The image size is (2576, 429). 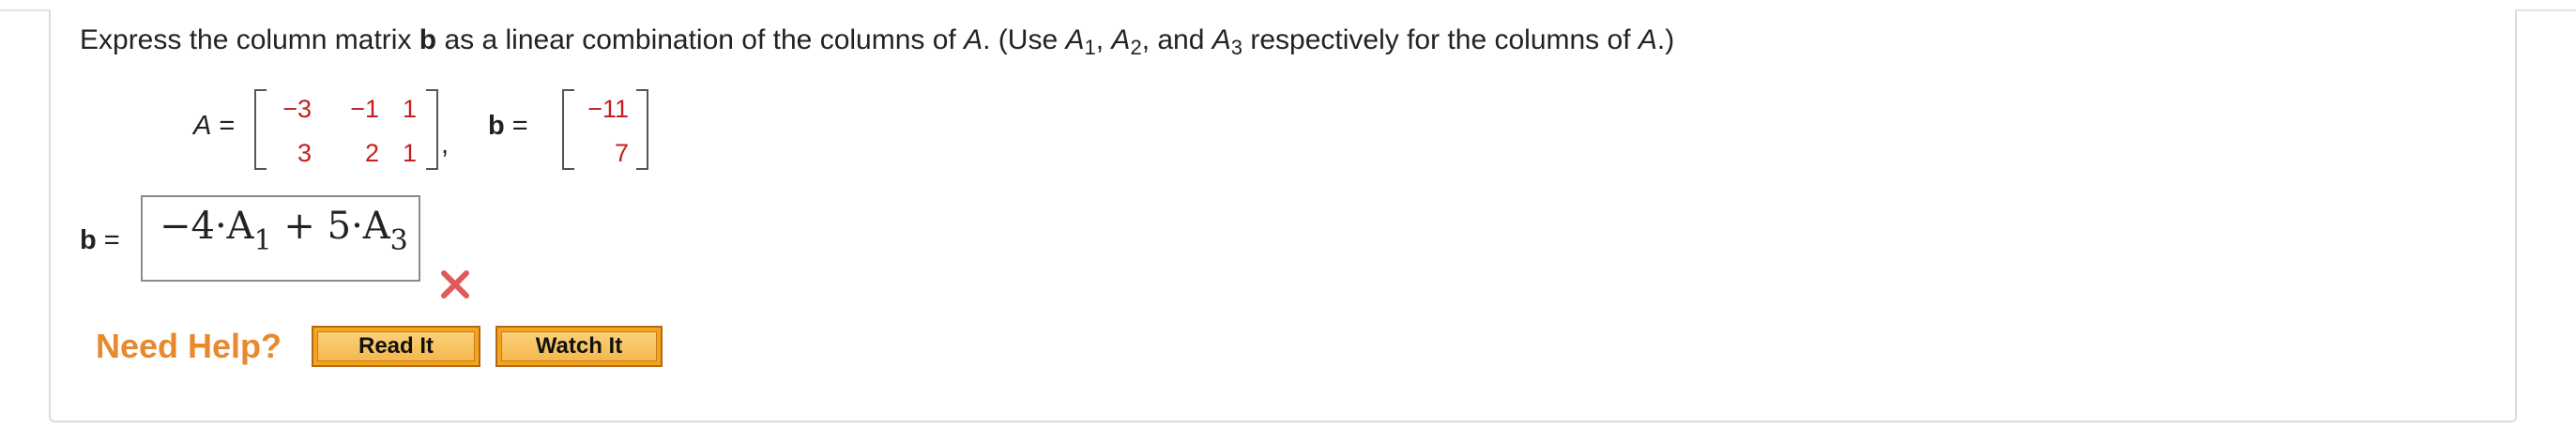 I want to click on answer-label: b =, so click(x=100, y=240).